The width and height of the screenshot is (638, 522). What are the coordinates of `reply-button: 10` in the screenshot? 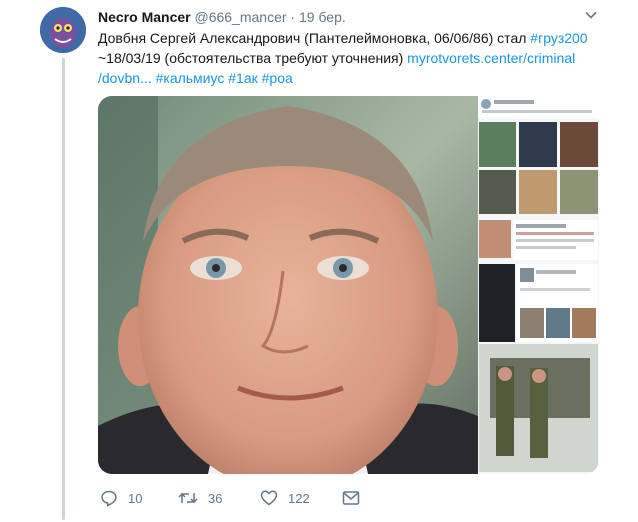 It's located at (121, 498).